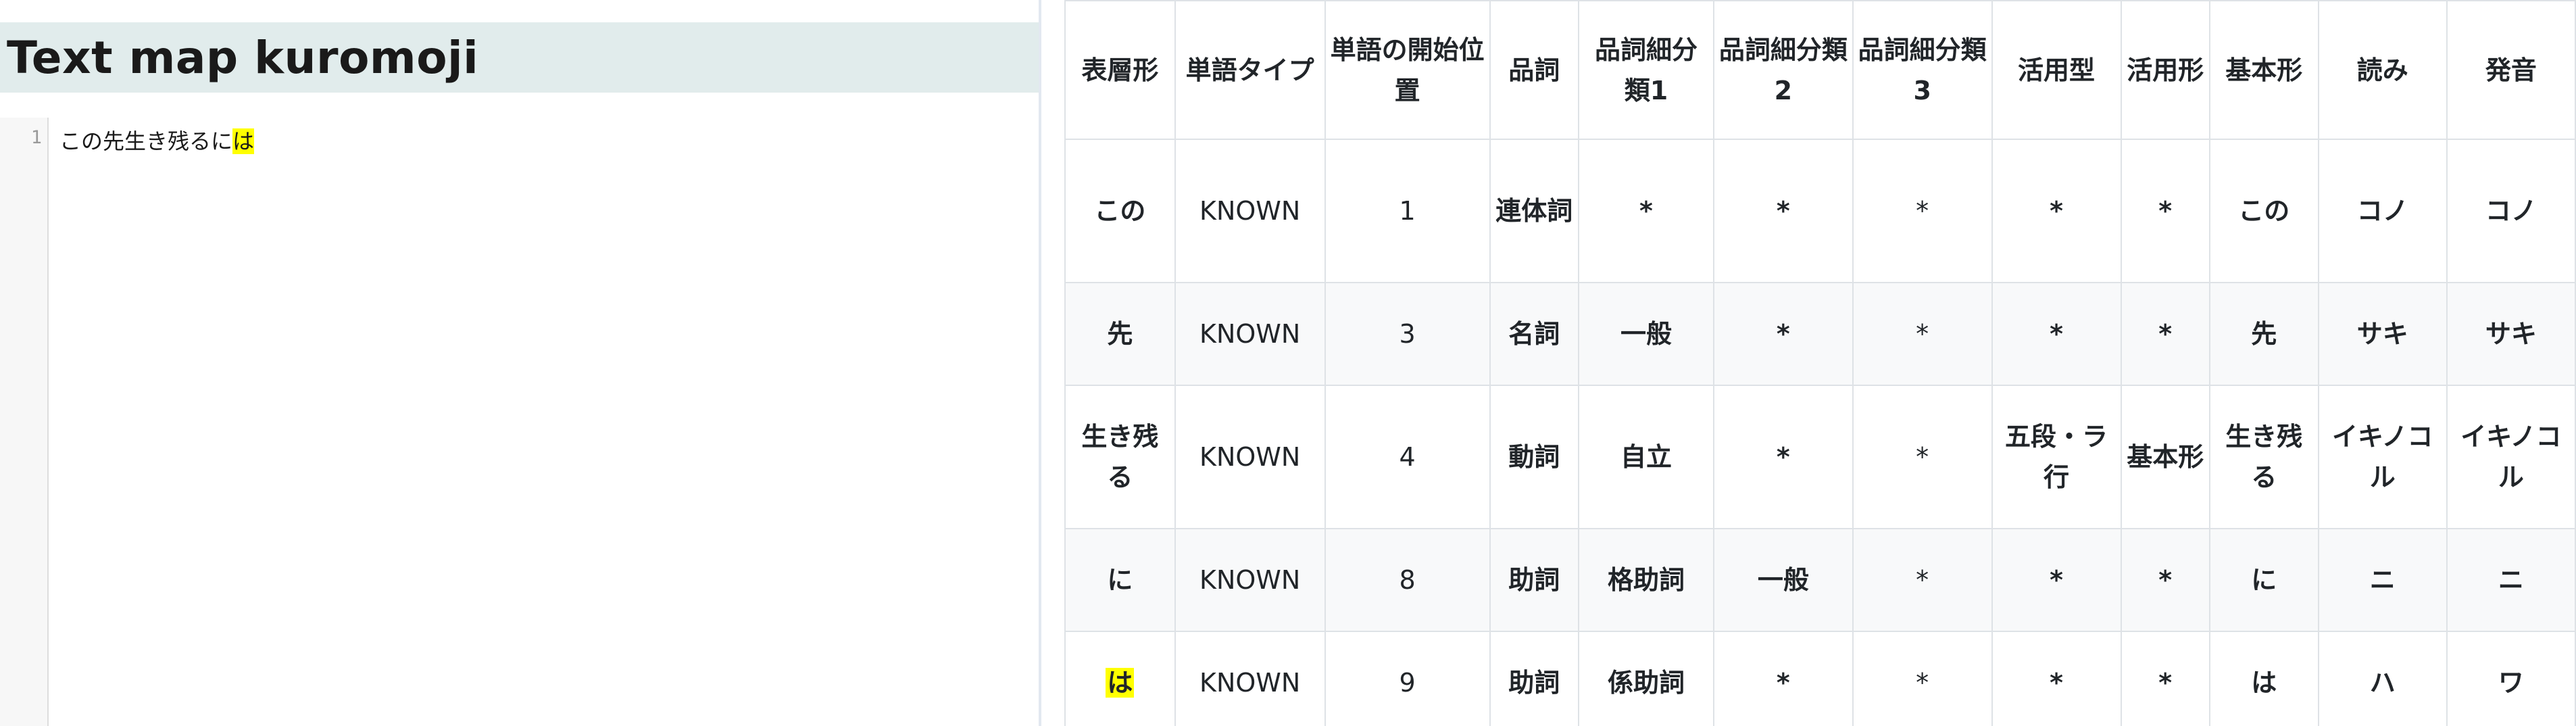  What do you see at coordinates (1820, 580) in the screenshot?
I see `table-row: に KNOWN 8 助詞 格助詞 一般 * * * に ニ ニ` at bounding box center [1820, 580].